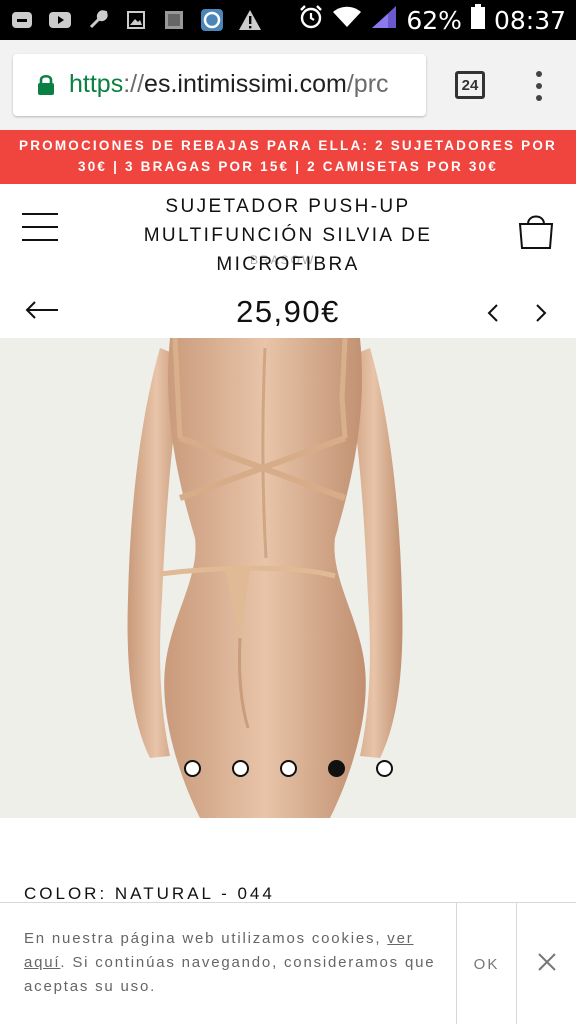 The width and height of the screenshot is (576, 1024). What do you see at coordinates (42, 312) in the screenshot?
I see `back-arrow-icon` at bounding box center [42, 312].